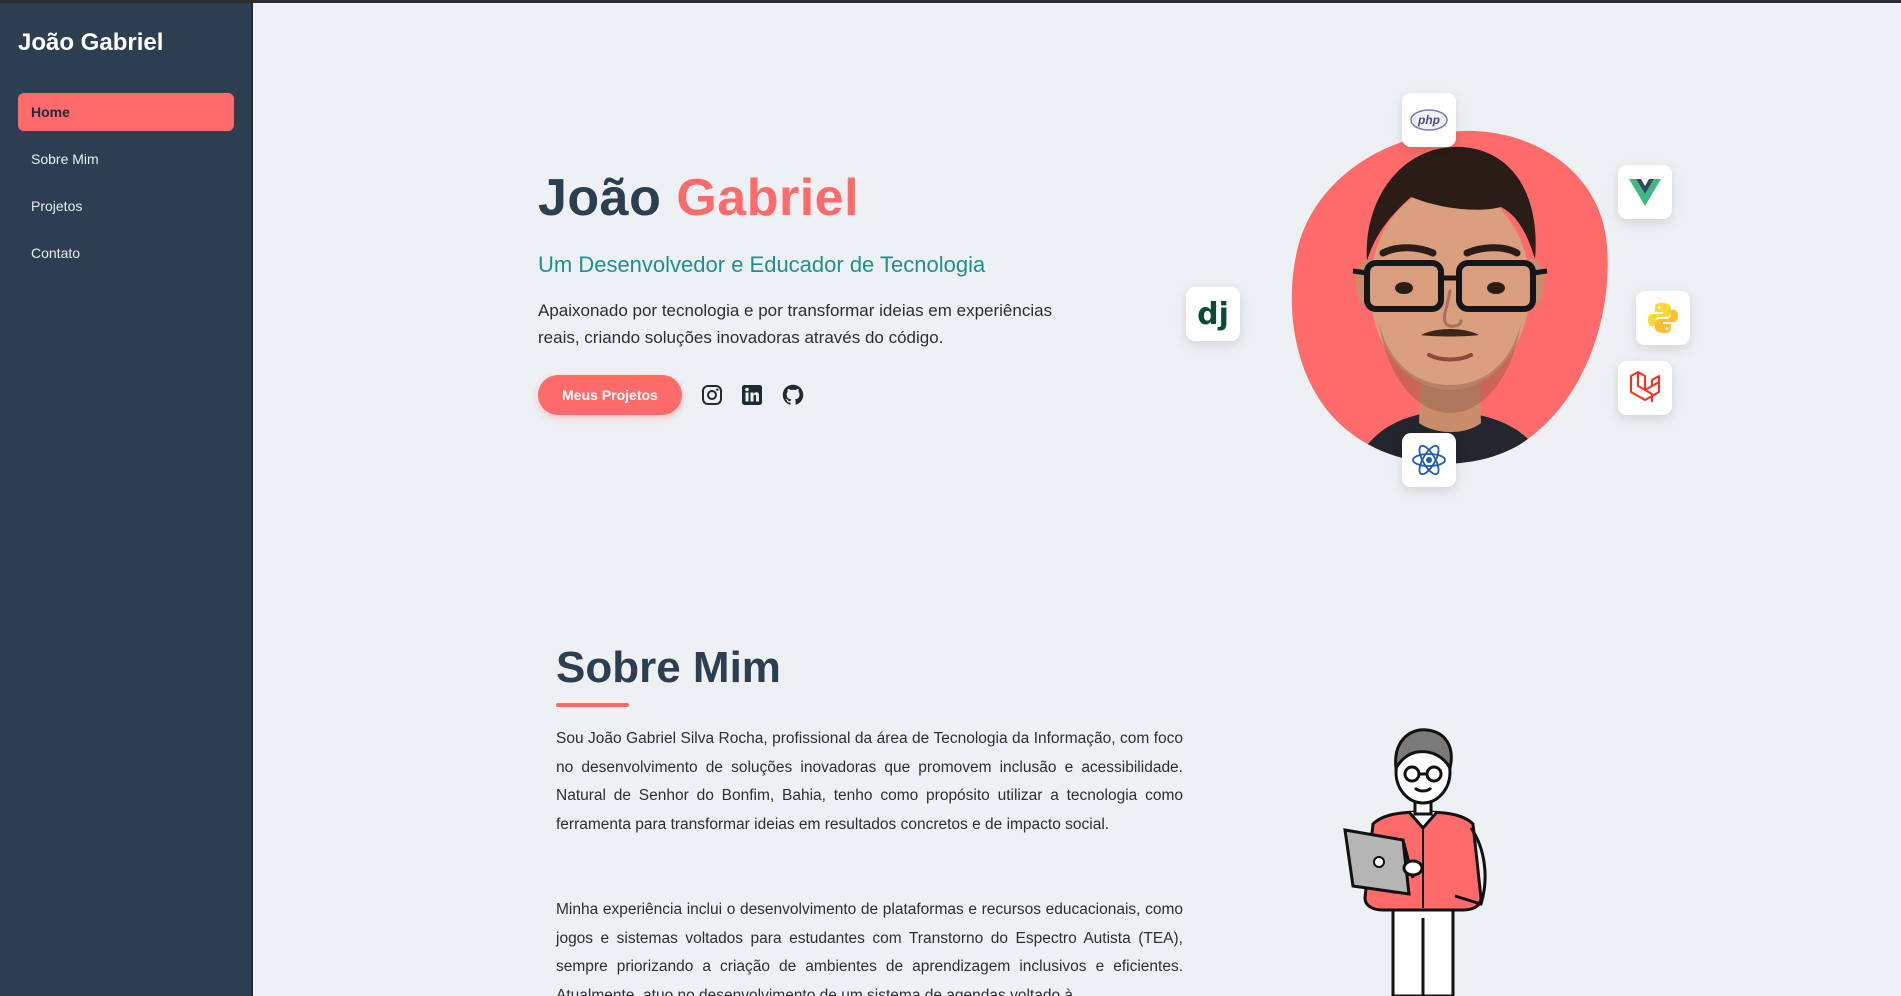 The height and width of the screenshot is (996, 1901). I want to click on instagram-icon, so click(712, 395).